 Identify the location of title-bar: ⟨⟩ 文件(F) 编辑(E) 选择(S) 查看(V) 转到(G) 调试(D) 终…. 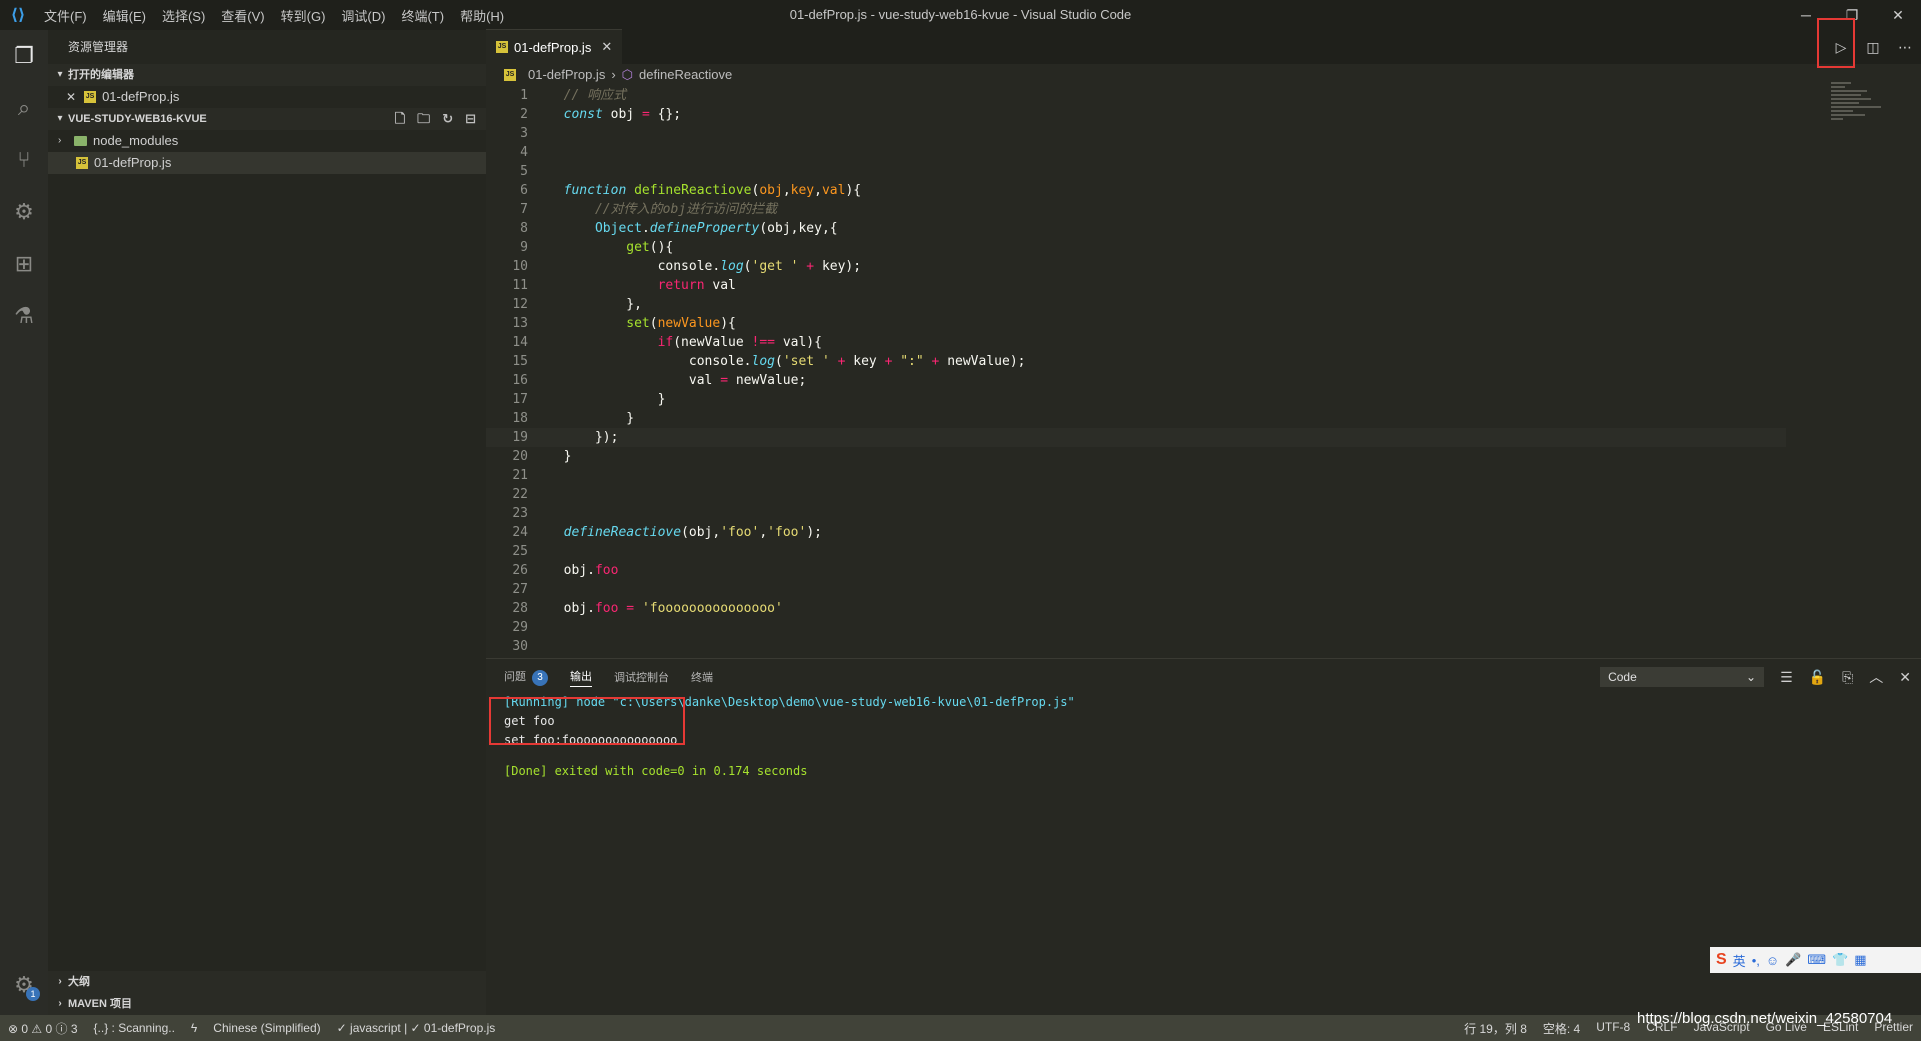
(960, 15).